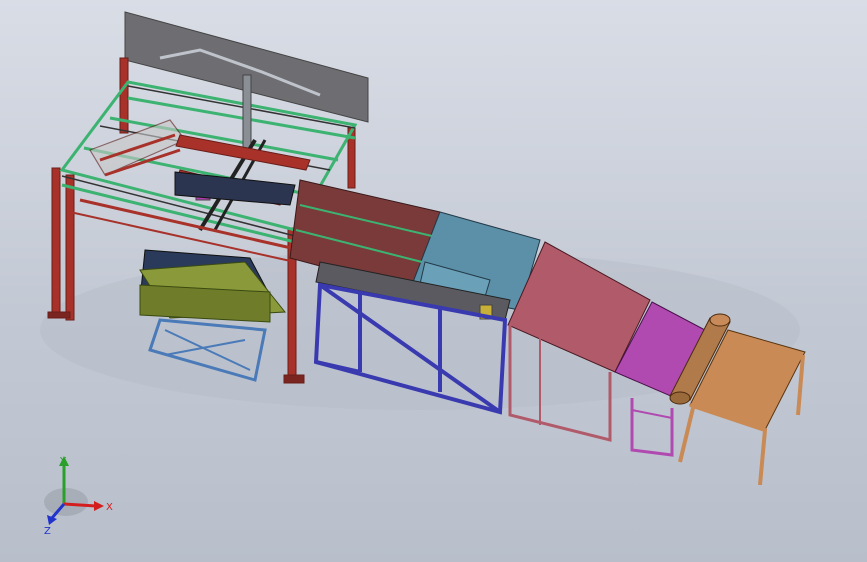  Describe the element at coordinates (80, 505) in the screenshot. I see `x-axis-arrow` at that location.